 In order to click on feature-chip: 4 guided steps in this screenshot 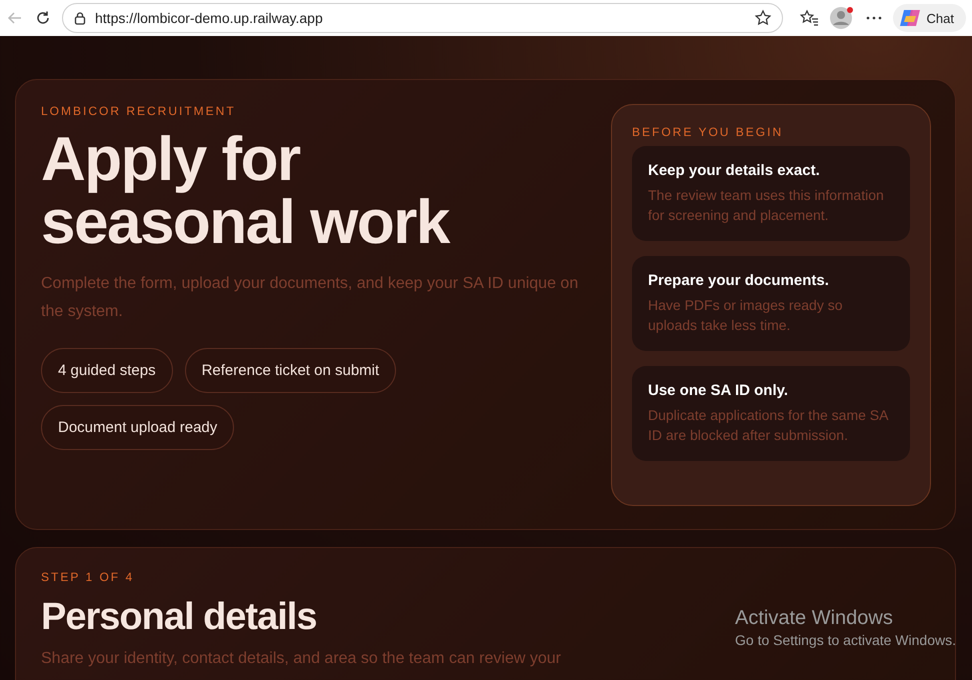, I will do `click(107, 370)`.